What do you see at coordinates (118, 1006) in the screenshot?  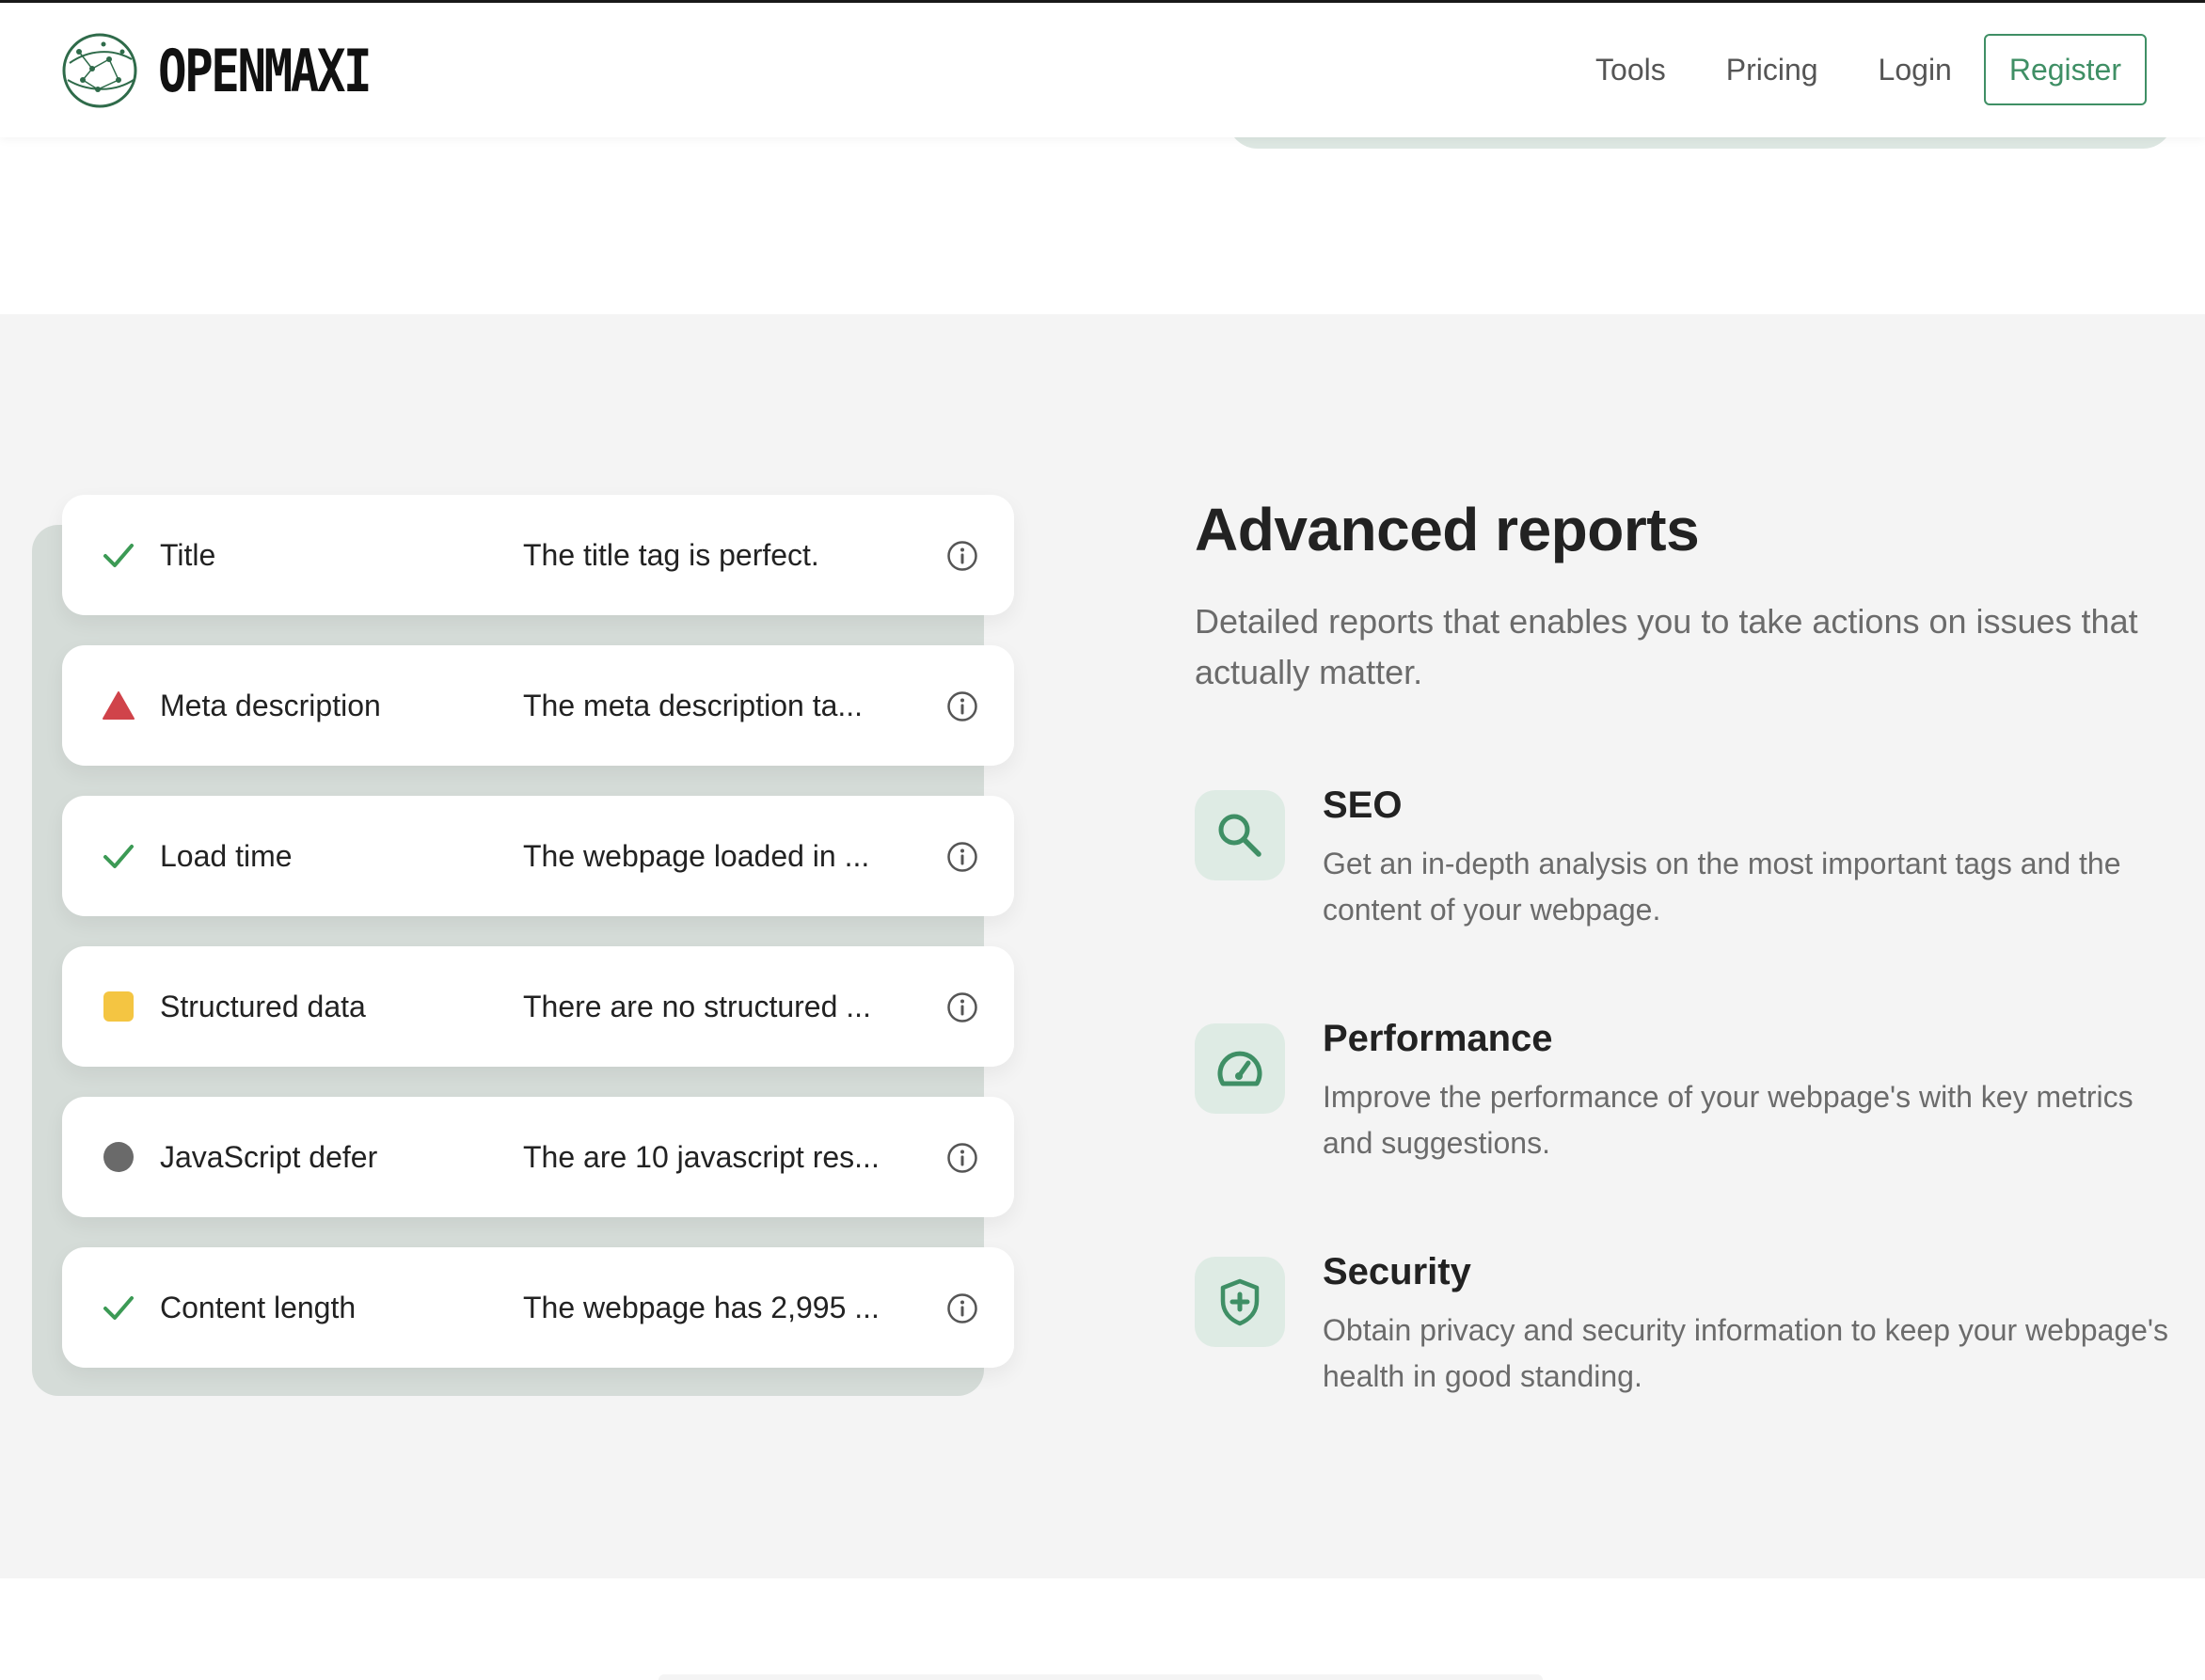 I see `warning-square-icon` at bounding box center [118, 1006].